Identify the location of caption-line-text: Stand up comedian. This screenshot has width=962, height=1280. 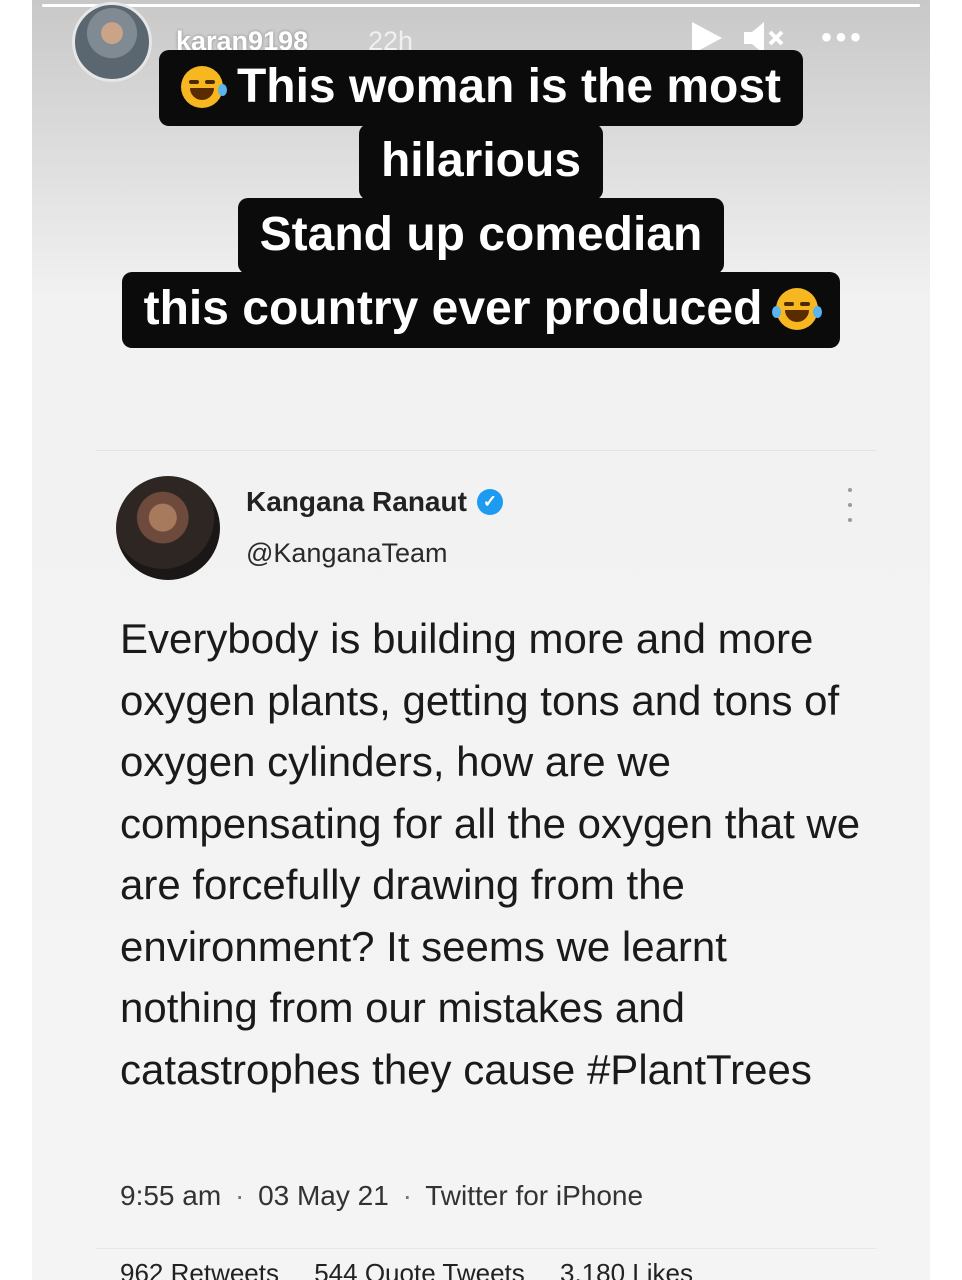
(481, 234).